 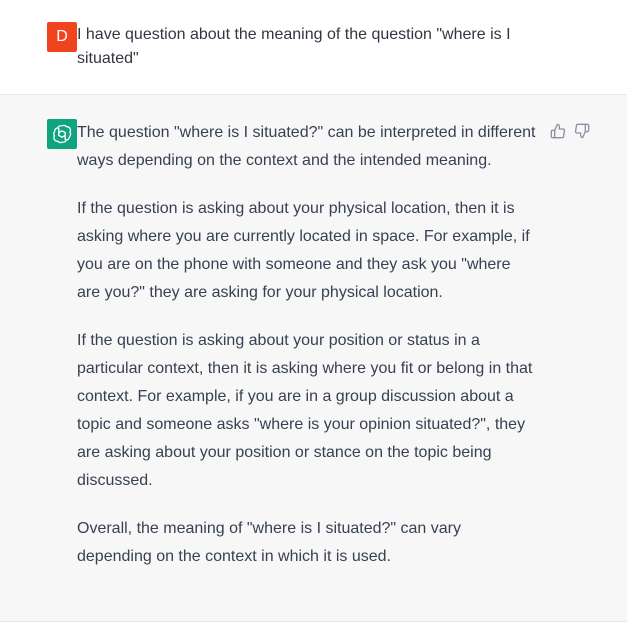 I want to click on assistant-avatar, so click(x=62, y=134).